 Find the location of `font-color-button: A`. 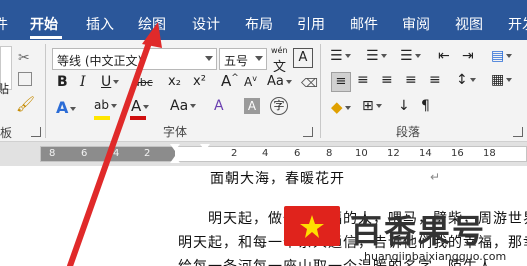

font-color-button: A is located at coordinates (140, 106).